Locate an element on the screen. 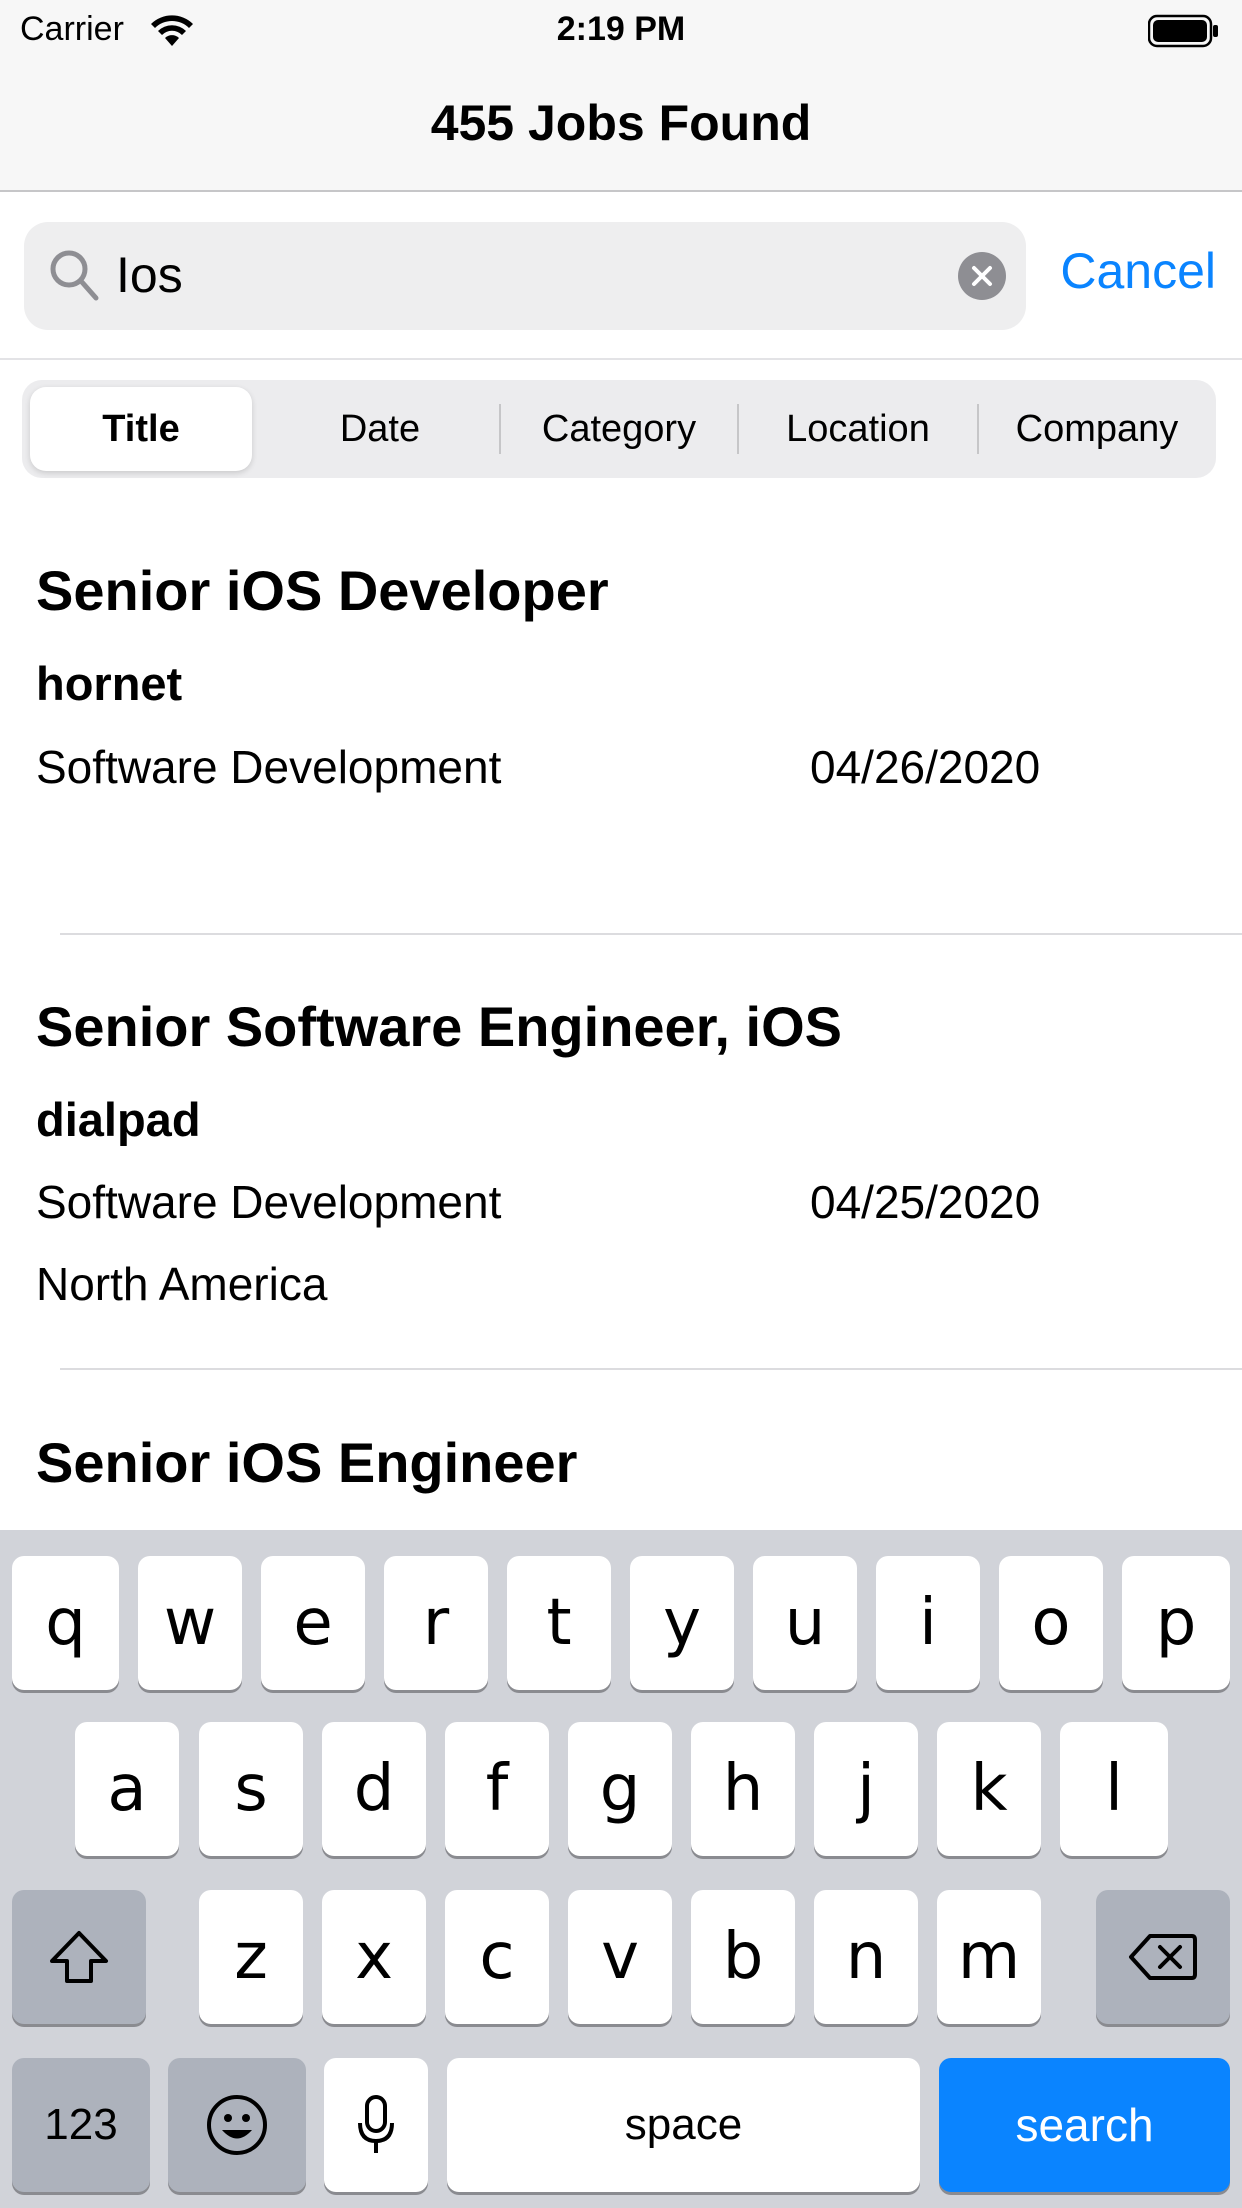  key-t: t is located at coordinates (559, 1623).